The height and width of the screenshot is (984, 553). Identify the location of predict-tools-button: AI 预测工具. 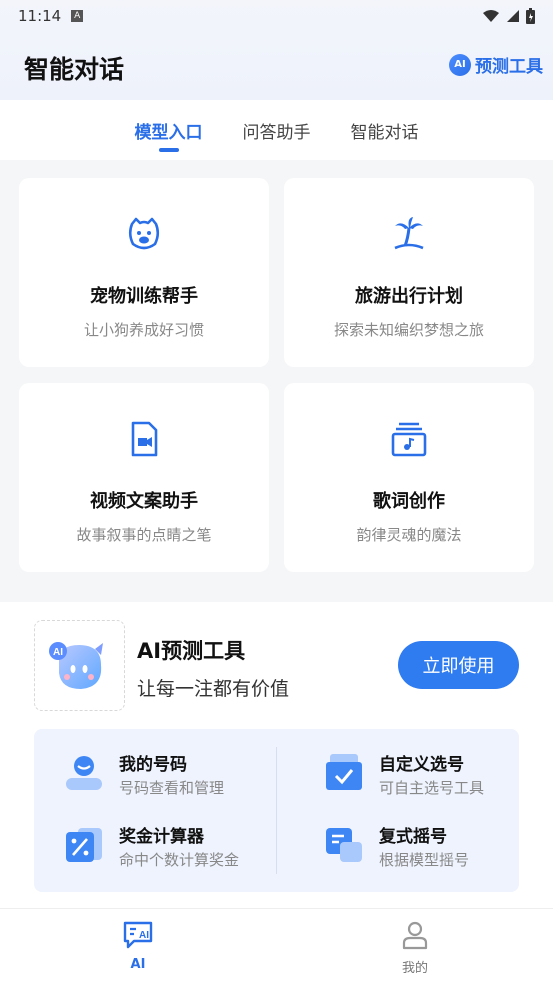
(496, 64).